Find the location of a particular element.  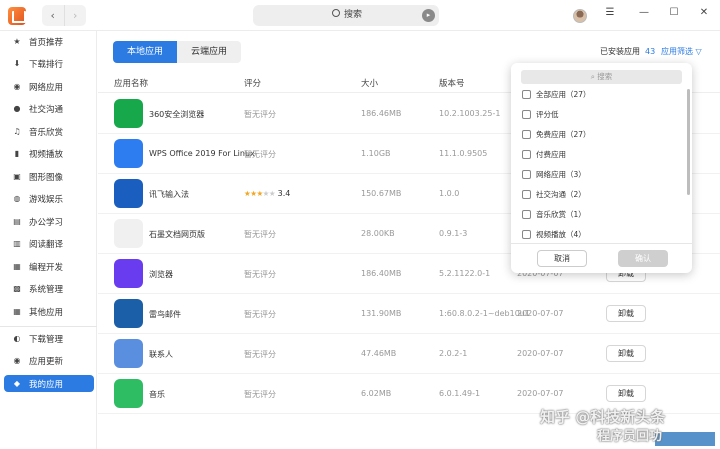

voice-search-icon: ▸ is located at coordinates (428, 15).